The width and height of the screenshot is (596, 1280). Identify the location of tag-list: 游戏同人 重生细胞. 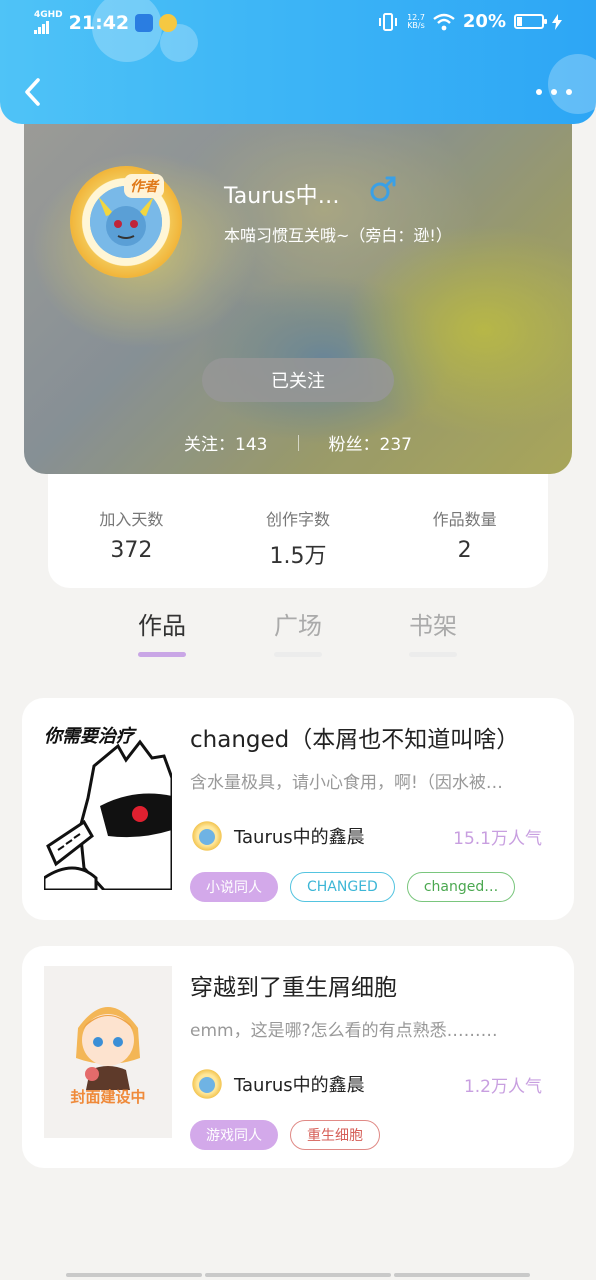
(285, 1135).